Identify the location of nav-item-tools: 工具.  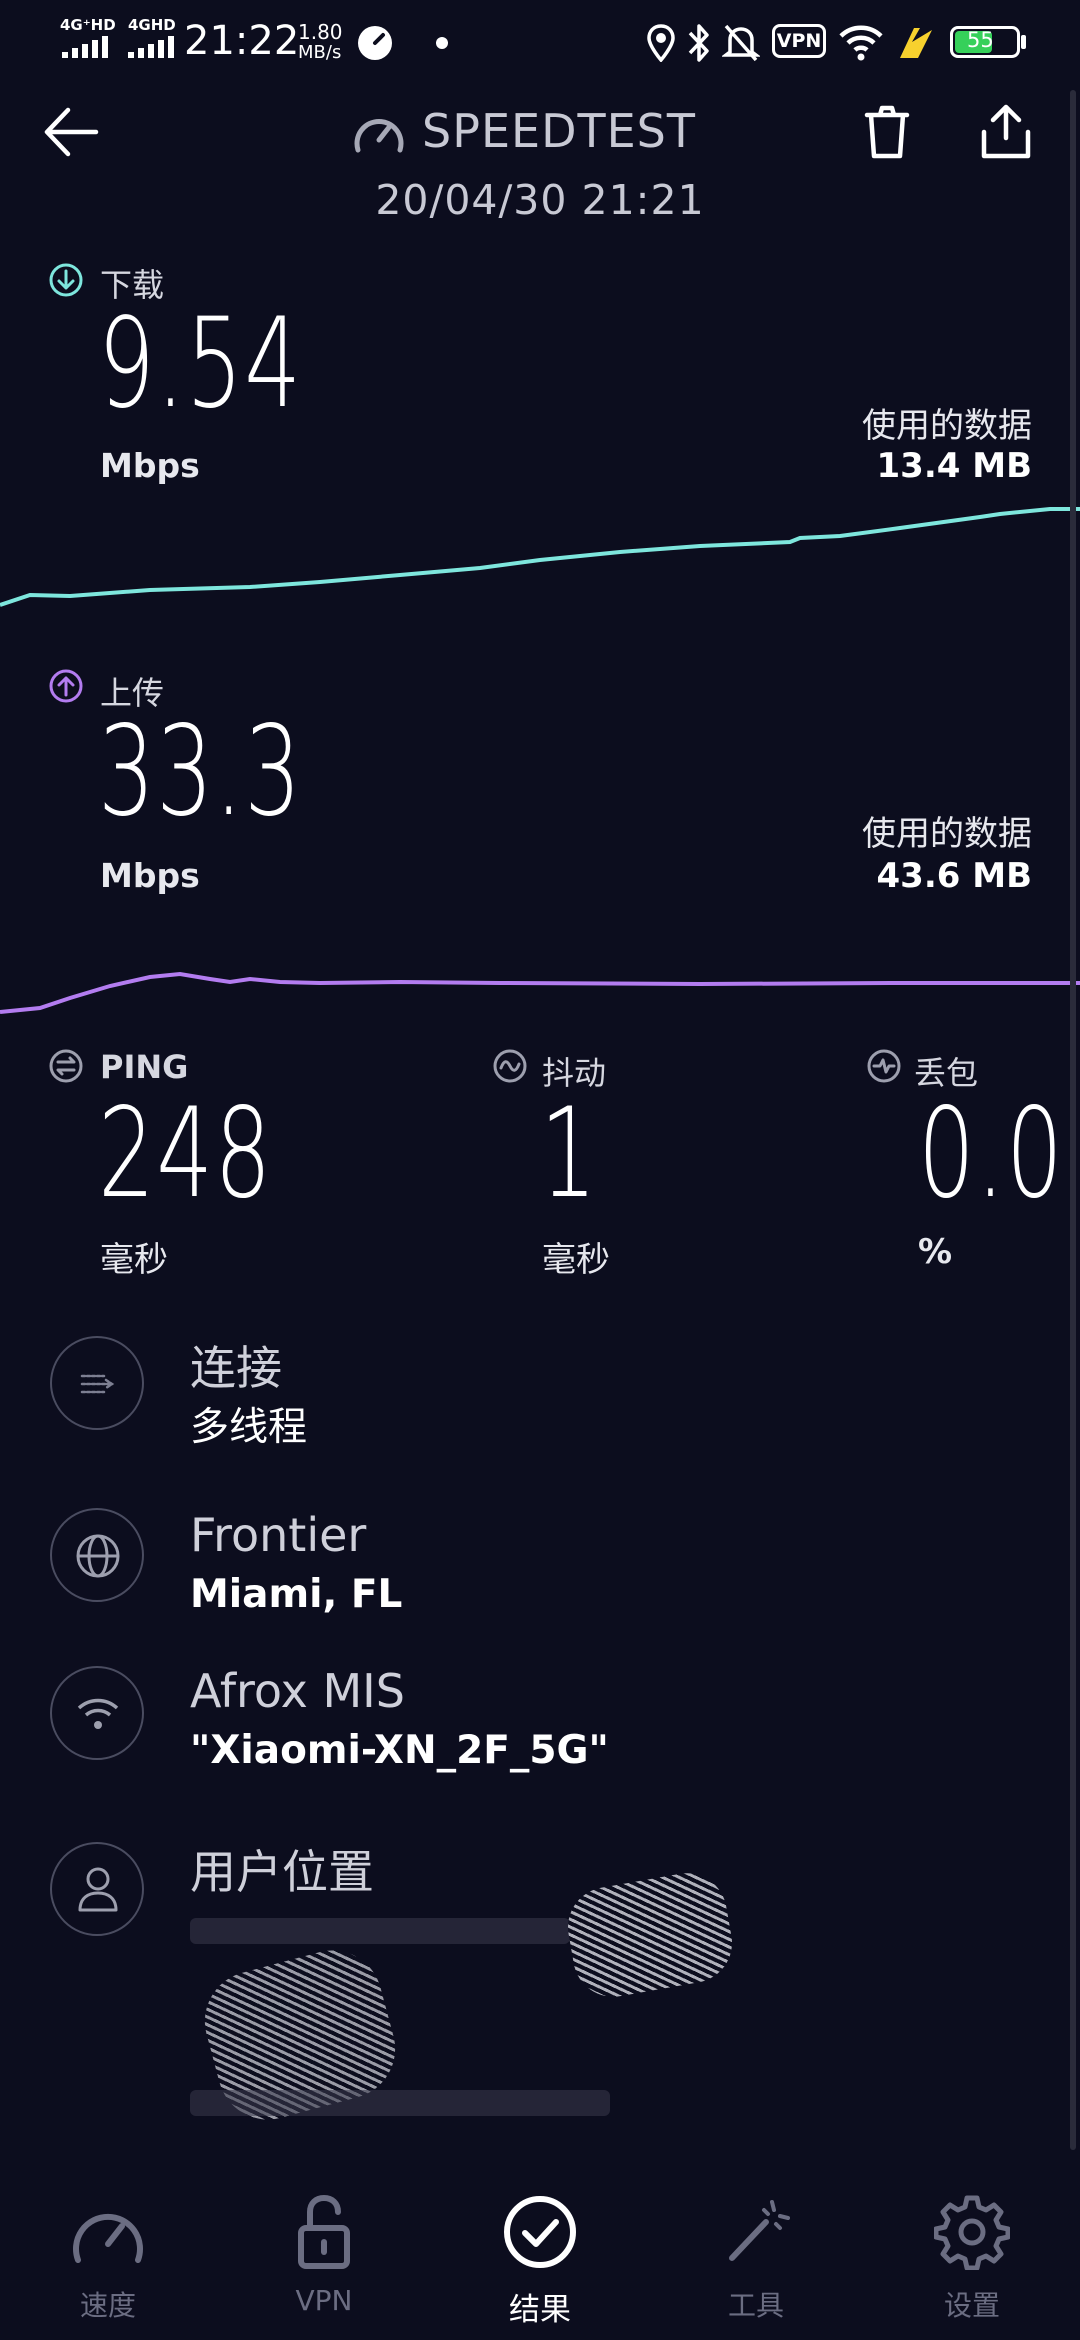
(756, 2260).